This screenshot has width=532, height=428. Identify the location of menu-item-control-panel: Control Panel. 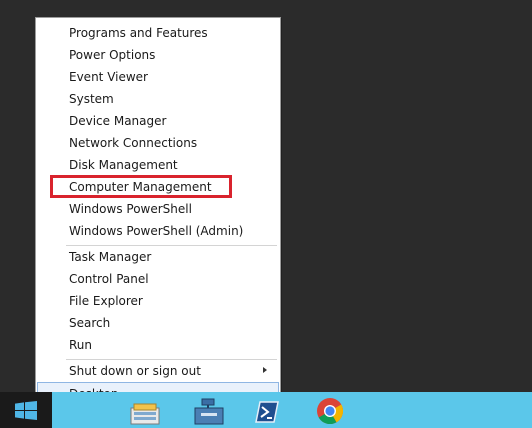
(158, 279).